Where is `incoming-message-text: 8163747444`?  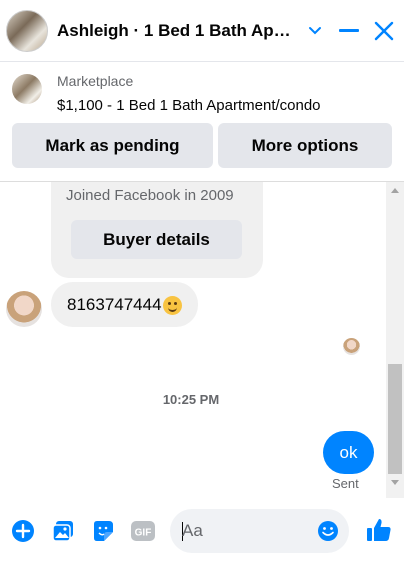 incoming-message-text: 8163747444 is located at coordinates (114, 304).